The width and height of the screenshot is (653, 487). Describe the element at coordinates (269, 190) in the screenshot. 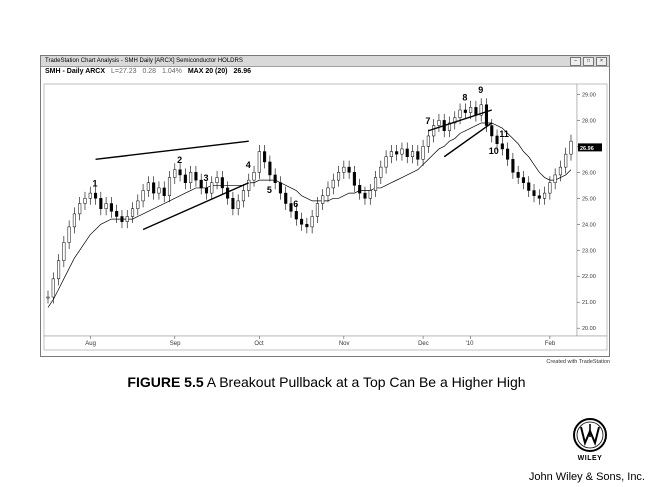

I see `annotation-label-5: 5` at that location.